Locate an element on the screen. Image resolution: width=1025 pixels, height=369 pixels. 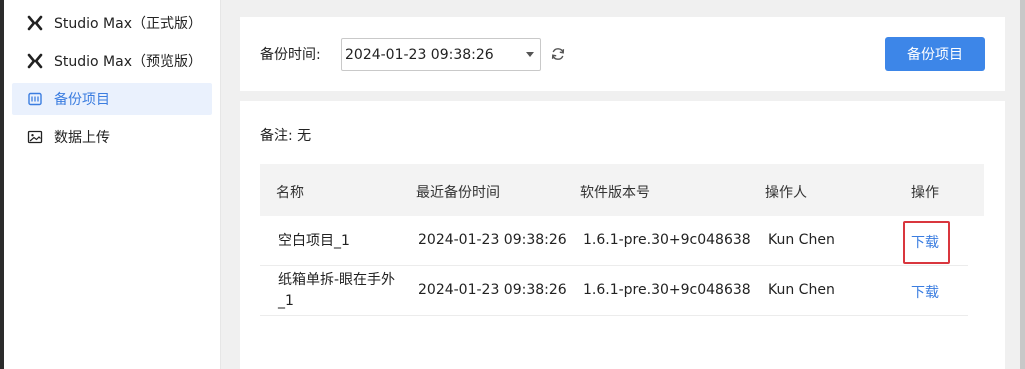
sidebar-item-label: Studio Max（正式版） is located at coordinates (128, 24).